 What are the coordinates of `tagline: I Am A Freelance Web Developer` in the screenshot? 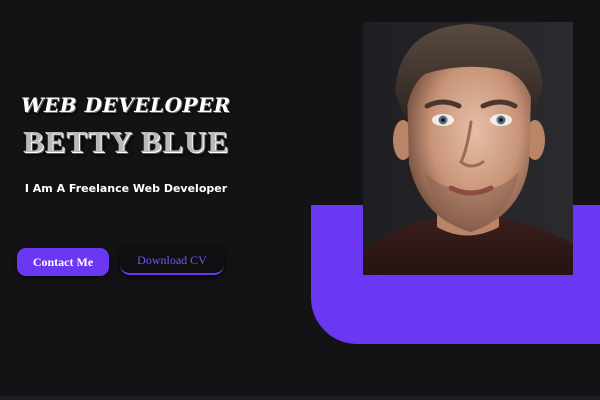 It's located at (126, 188).